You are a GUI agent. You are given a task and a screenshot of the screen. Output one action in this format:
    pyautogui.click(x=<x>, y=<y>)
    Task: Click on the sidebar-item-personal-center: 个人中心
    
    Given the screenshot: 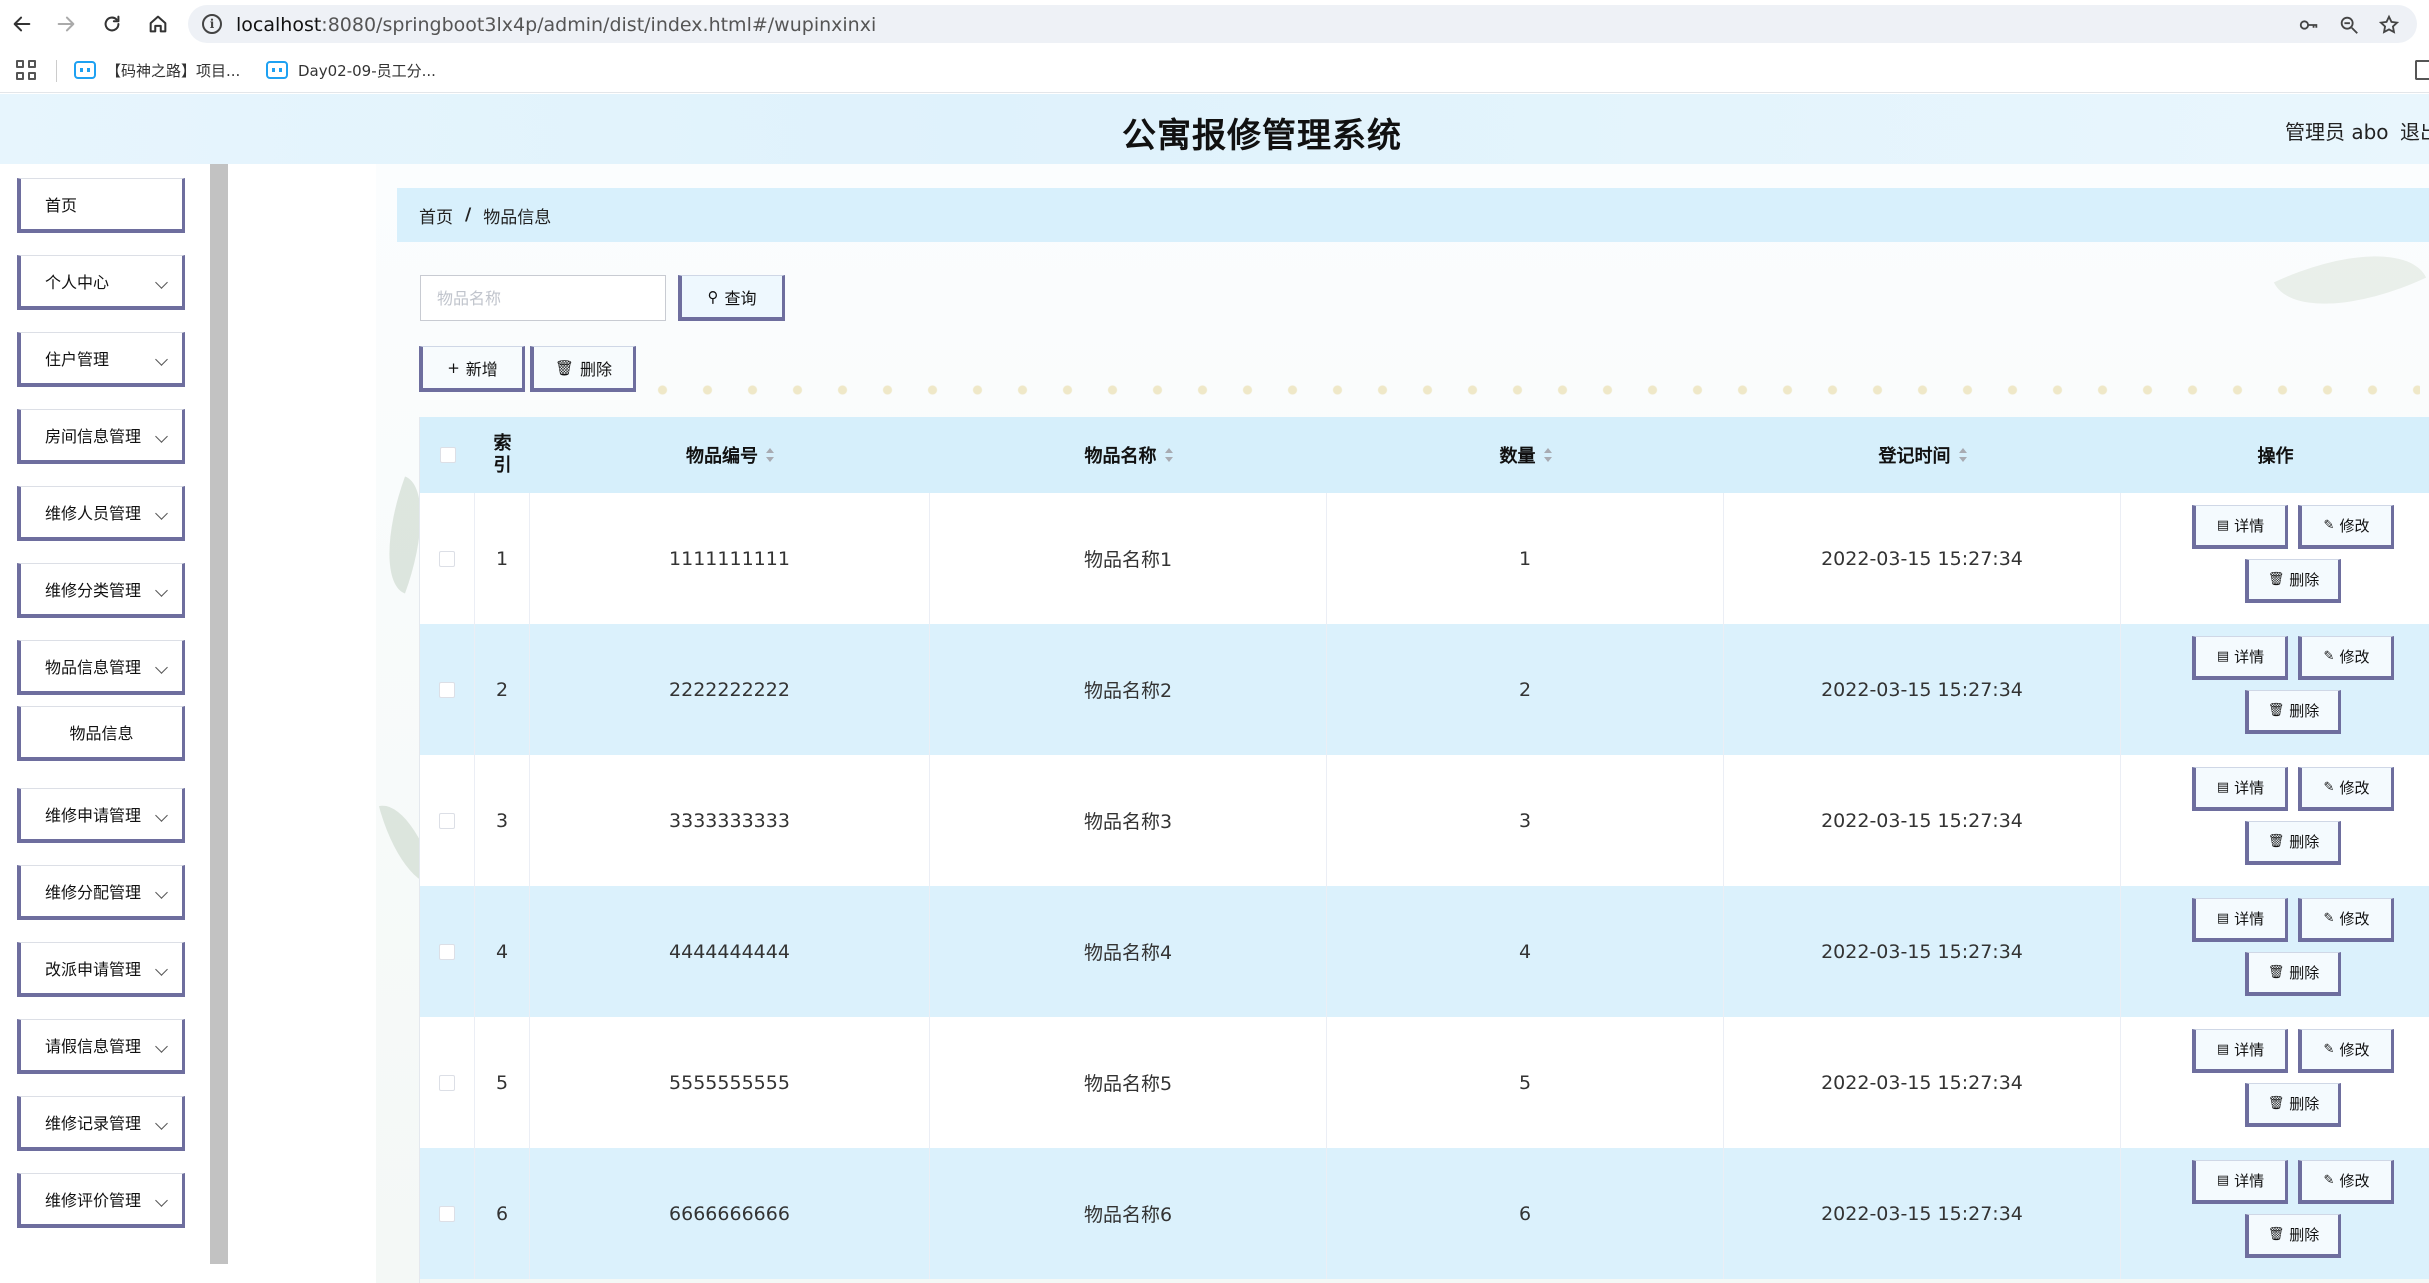 What is the action you would take?
    pyautogui.click(x=101, y=282)
    